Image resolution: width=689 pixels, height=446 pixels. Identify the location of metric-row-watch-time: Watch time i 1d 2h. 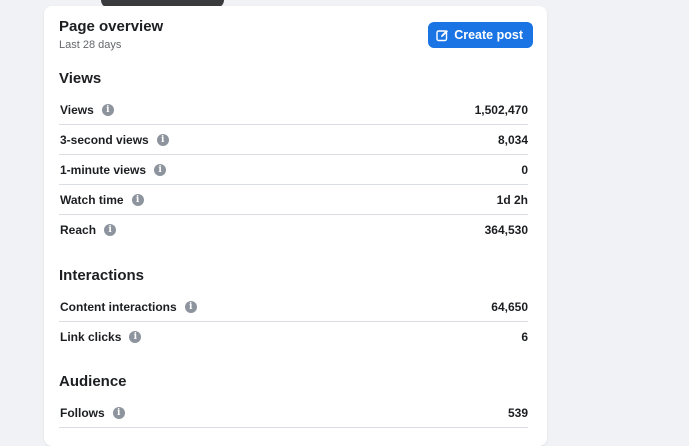
(293, 200).